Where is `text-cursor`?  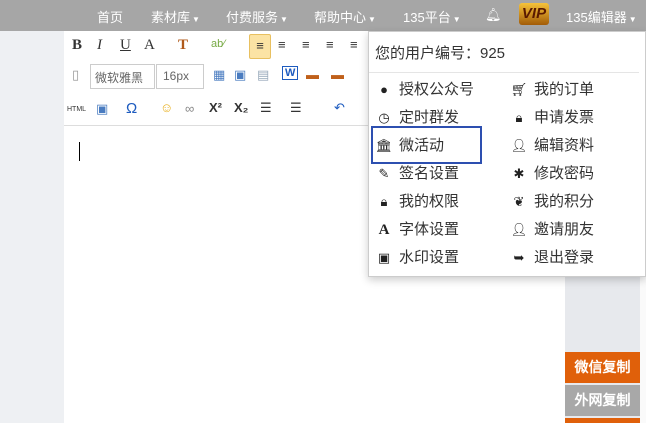
text-cursor is located at coordinates (79, 151).